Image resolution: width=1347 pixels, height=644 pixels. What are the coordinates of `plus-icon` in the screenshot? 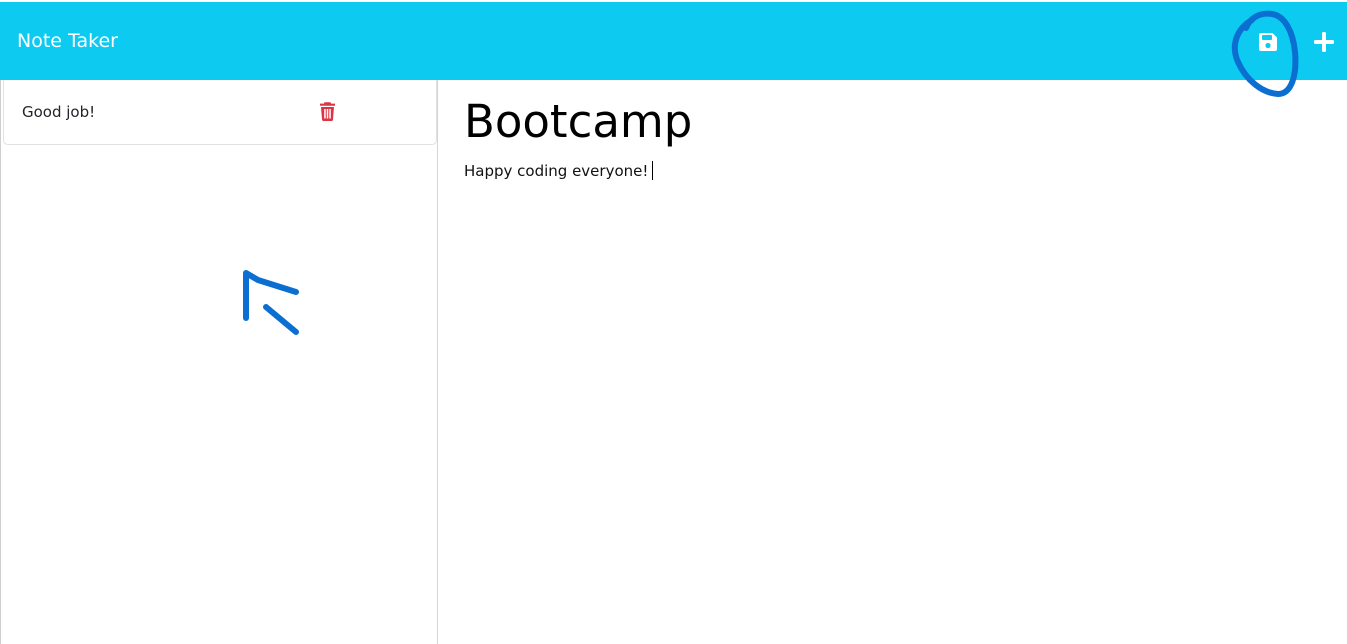 It's located at (1324, 42).